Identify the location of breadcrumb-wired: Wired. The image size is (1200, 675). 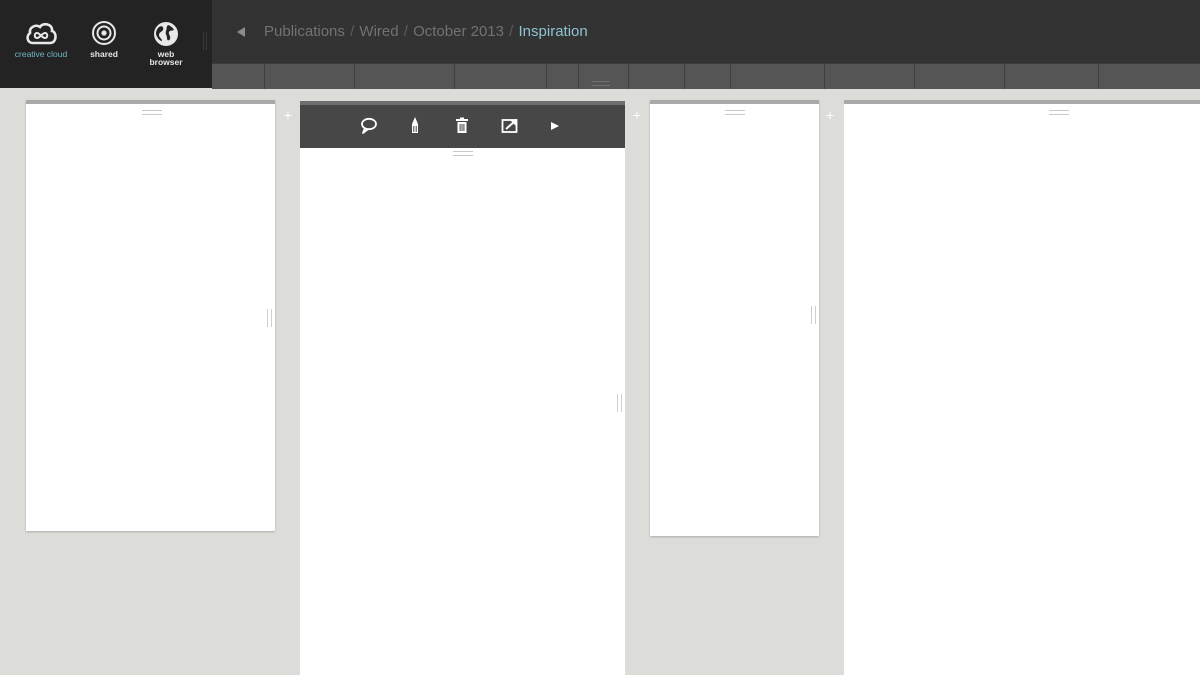
(378, 31).